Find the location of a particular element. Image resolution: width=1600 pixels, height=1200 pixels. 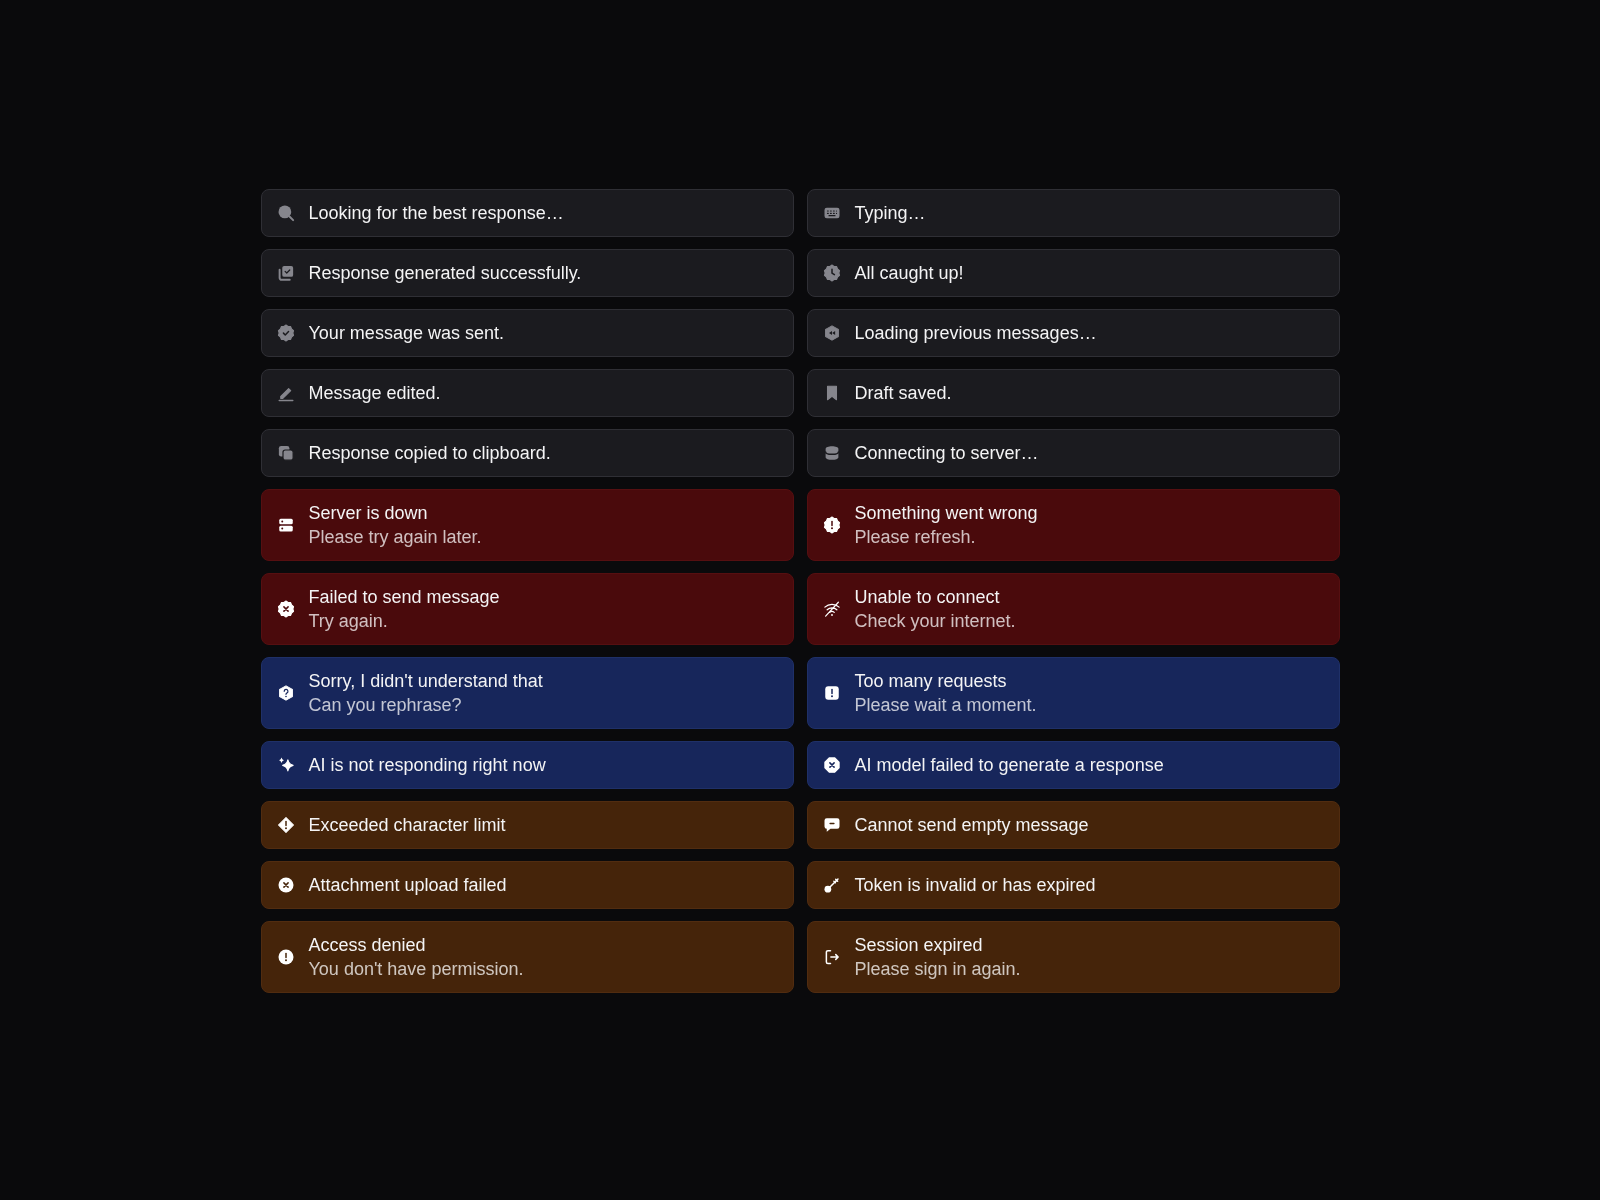

toast-title: Unable to connect is located at coordinates (927, 597).